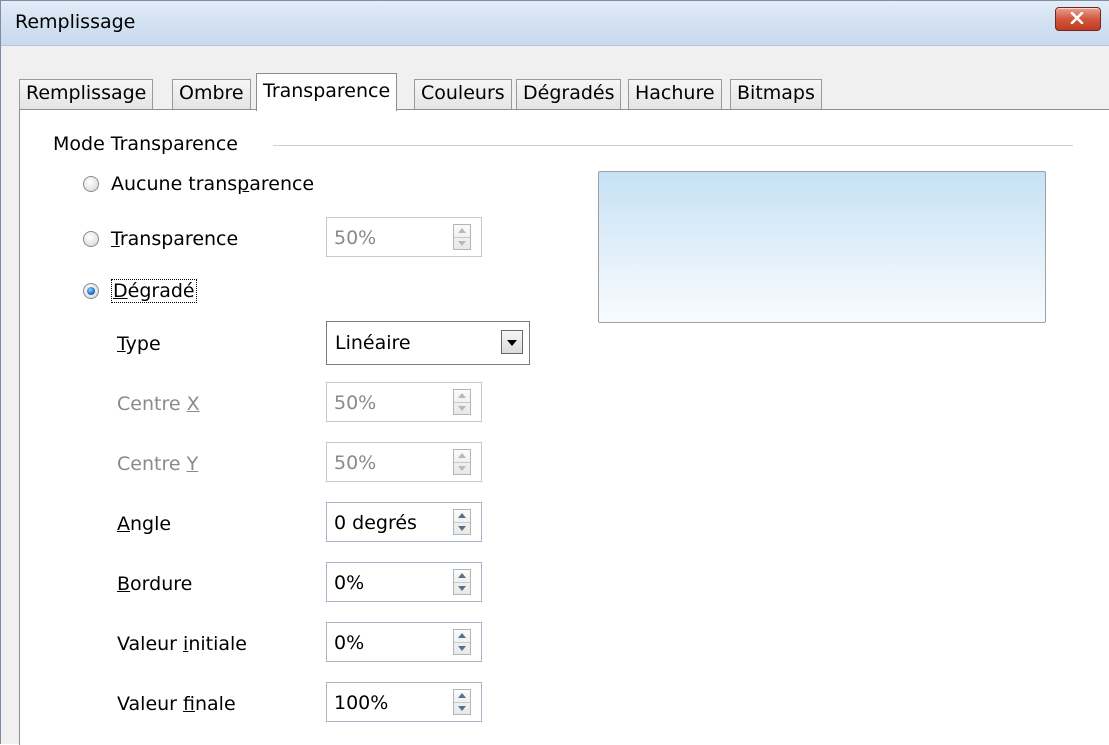  What do you see at coordinates (462, 522) in the screenshot?
I see `angle-stepper` at bounding box center [462, 522].